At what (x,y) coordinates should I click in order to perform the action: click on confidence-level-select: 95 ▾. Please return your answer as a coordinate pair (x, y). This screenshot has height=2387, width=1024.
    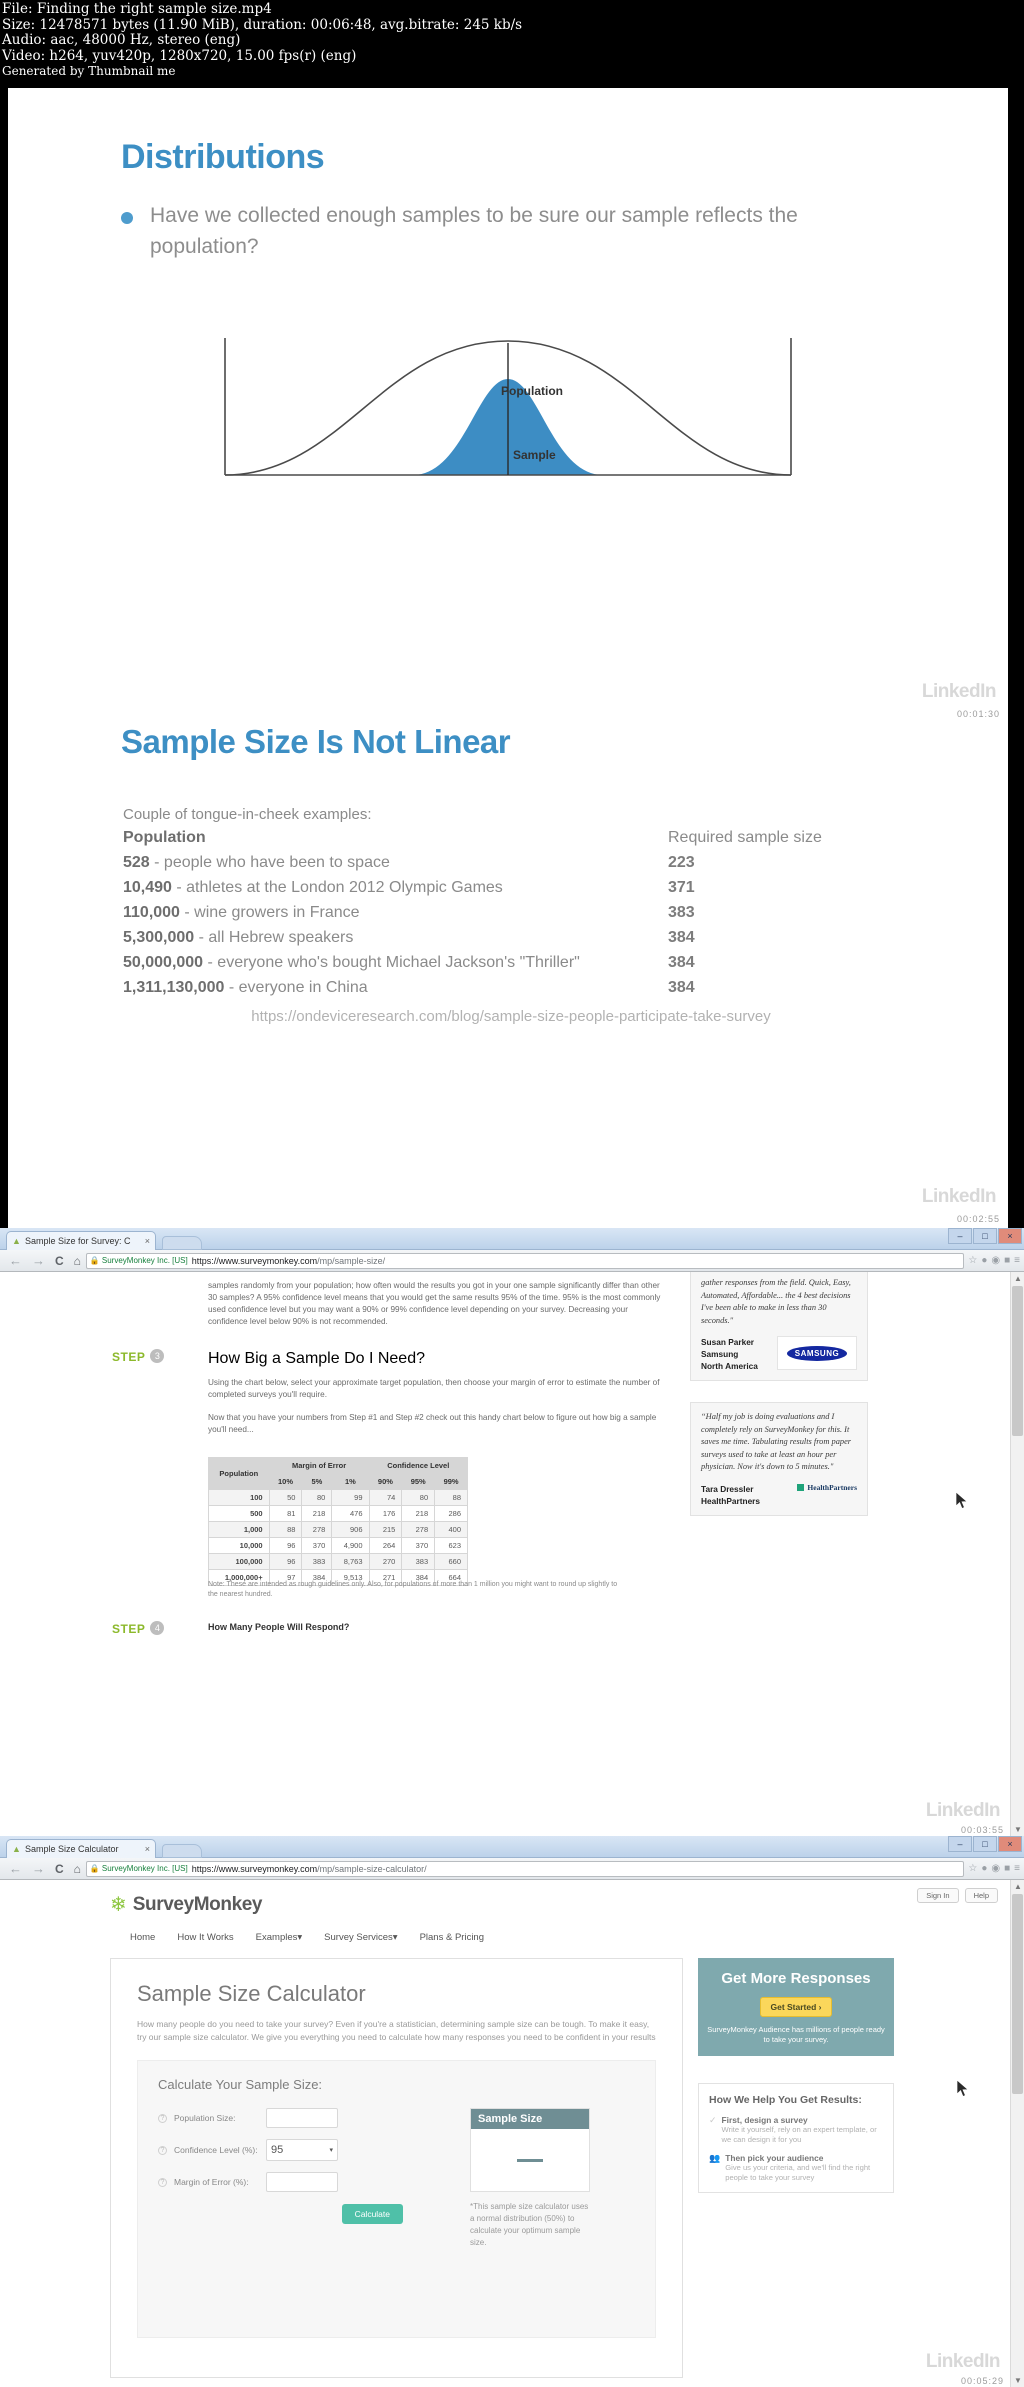
    Looking at the image, I should click on (302, 2150).